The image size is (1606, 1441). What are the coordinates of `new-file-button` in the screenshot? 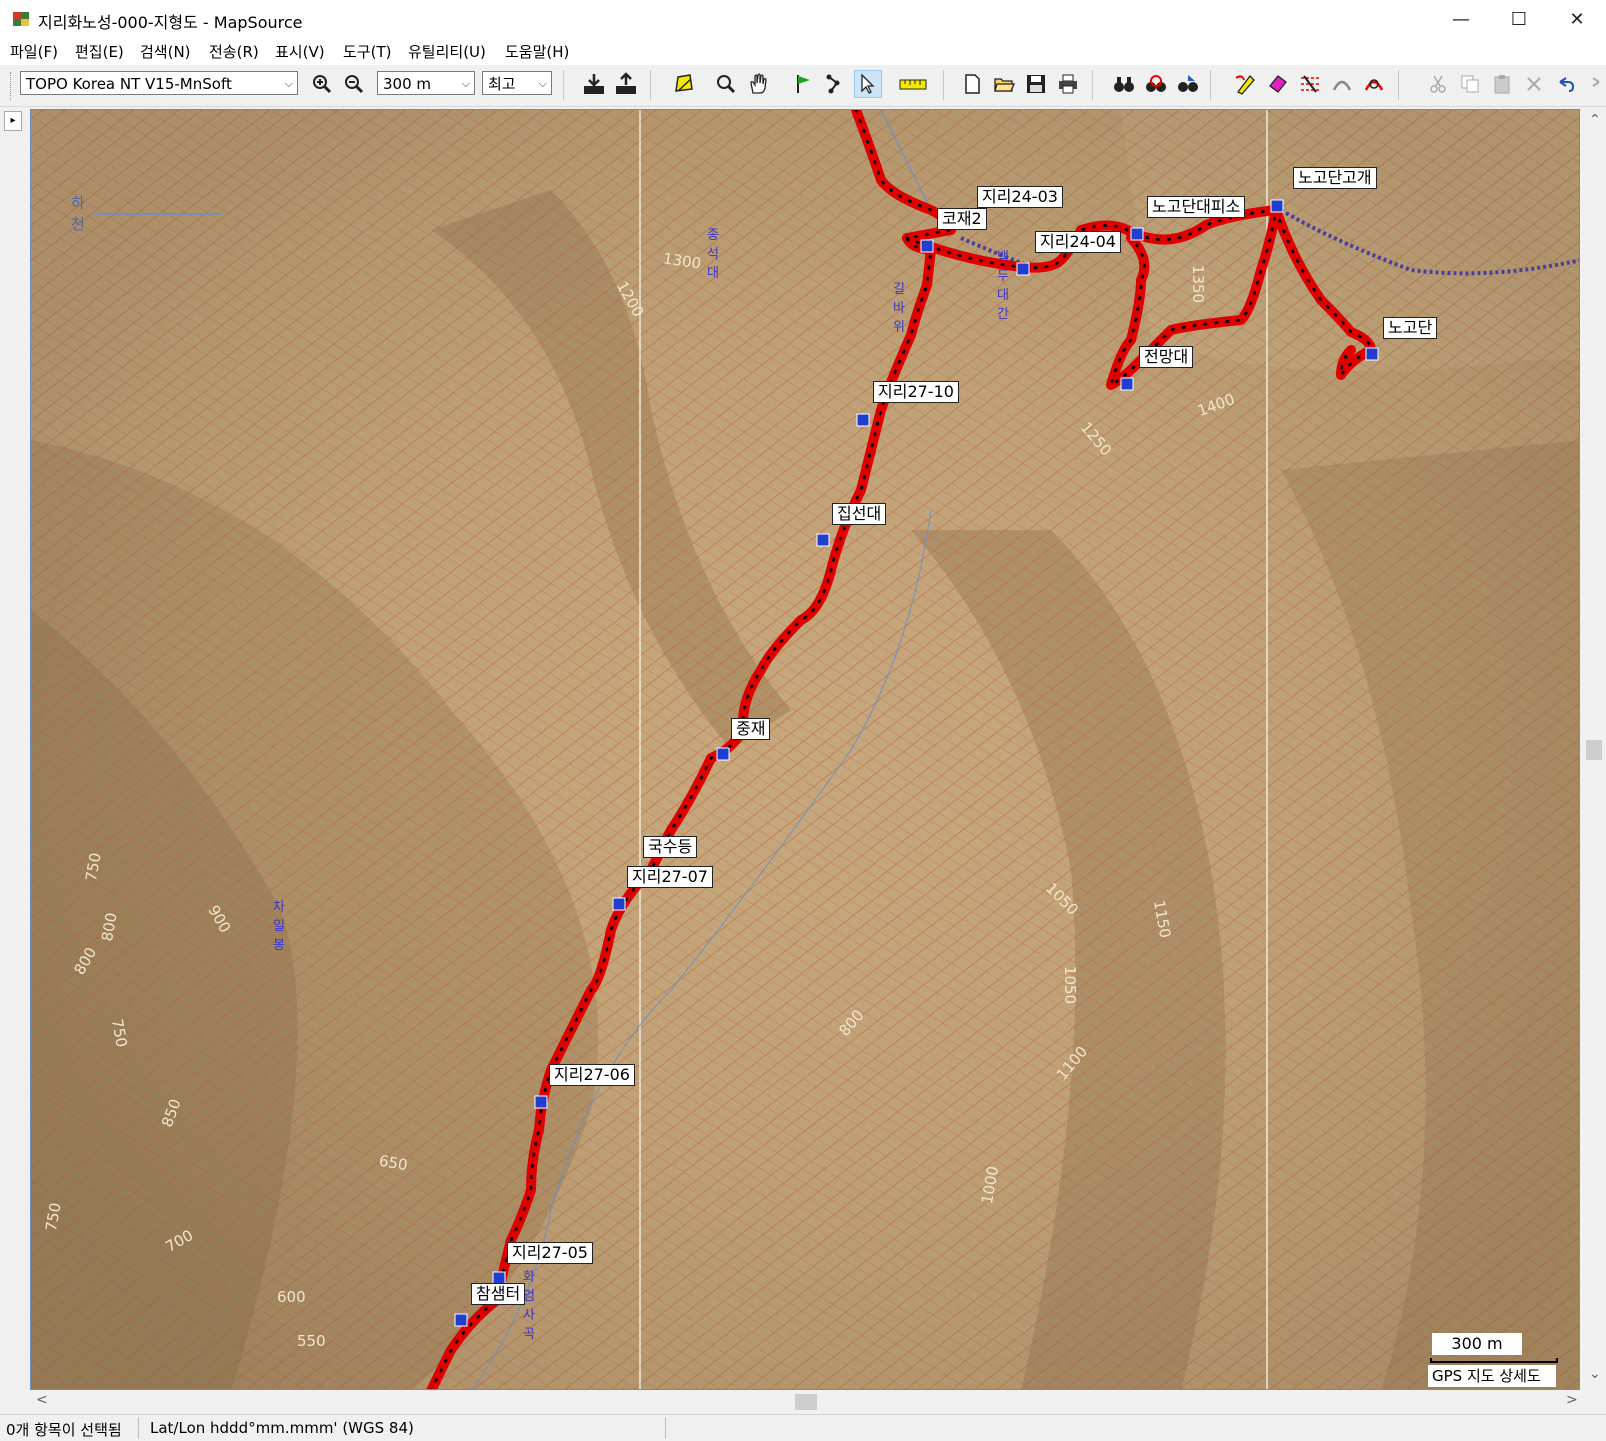 It's located at (972, 84).